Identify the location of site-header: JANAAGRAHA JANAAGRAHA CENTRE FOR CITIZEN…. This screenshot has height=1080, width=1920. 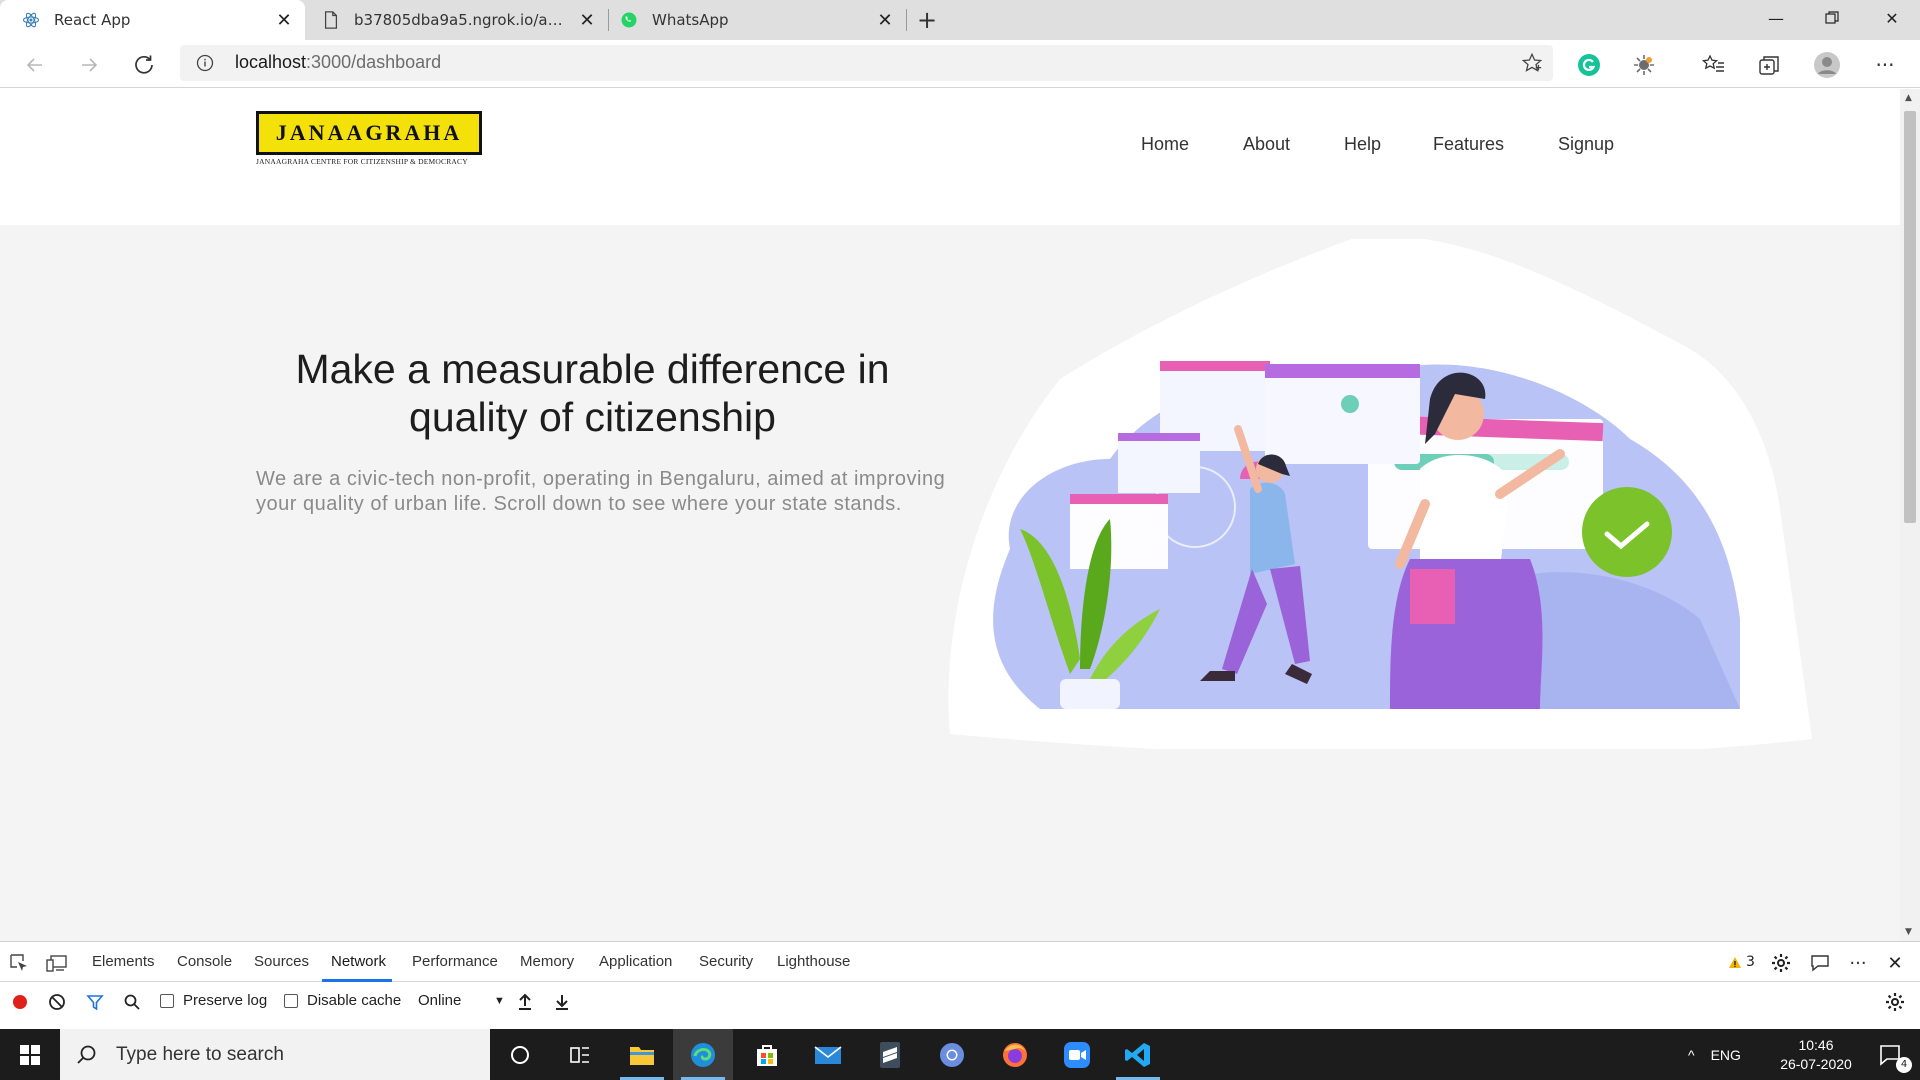
(950, 157).